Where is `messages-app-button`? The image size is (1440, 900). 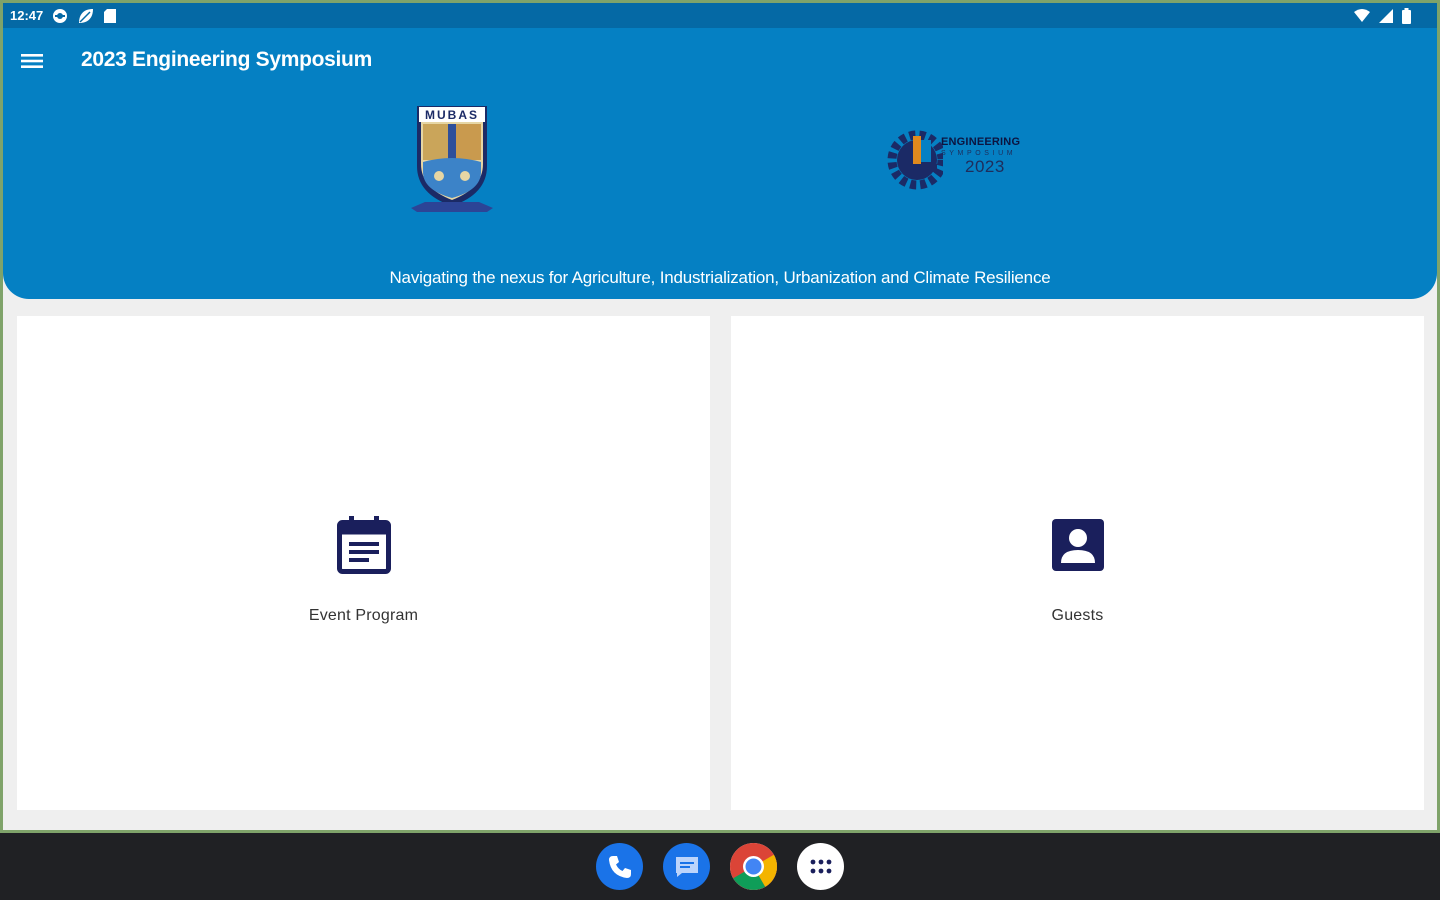 messages-app-button is located at coordinates (686, 866).